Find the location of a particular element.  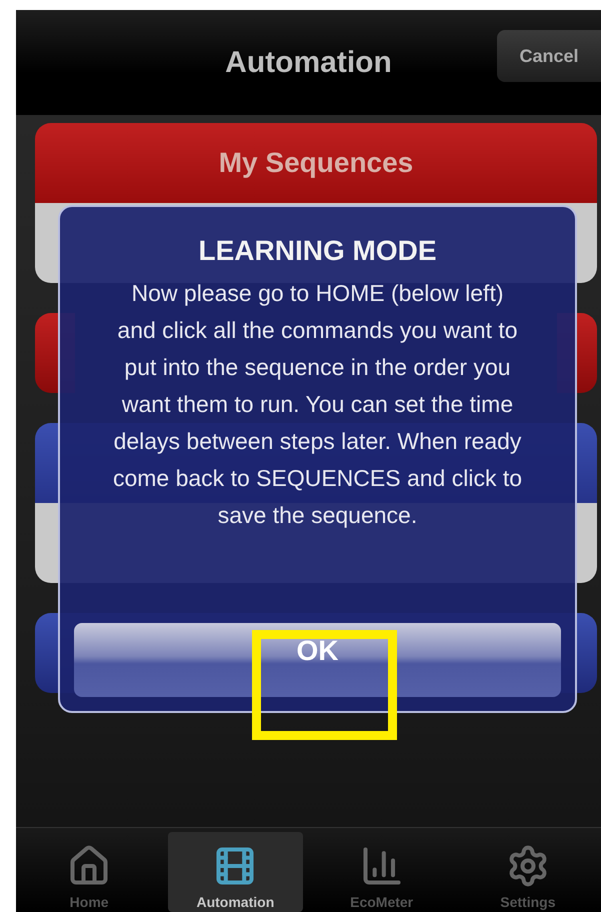

ok-button: OK is located at coordinates (317, 660).